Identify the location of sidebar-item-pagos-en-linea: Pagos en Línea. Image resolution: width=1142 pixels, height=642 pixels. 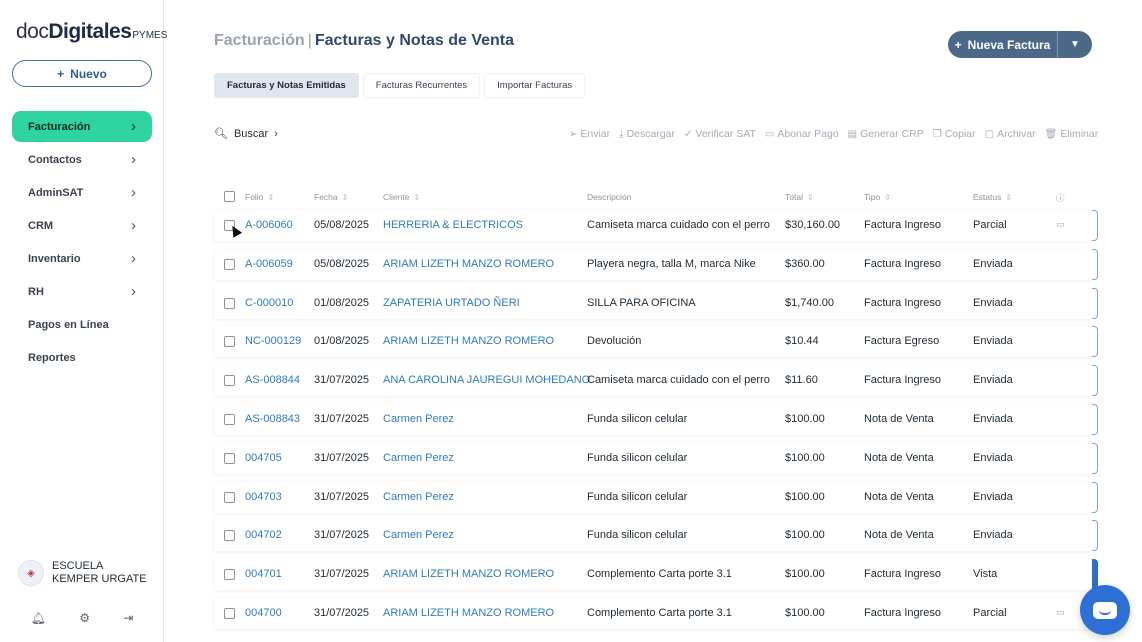
(82, 324).